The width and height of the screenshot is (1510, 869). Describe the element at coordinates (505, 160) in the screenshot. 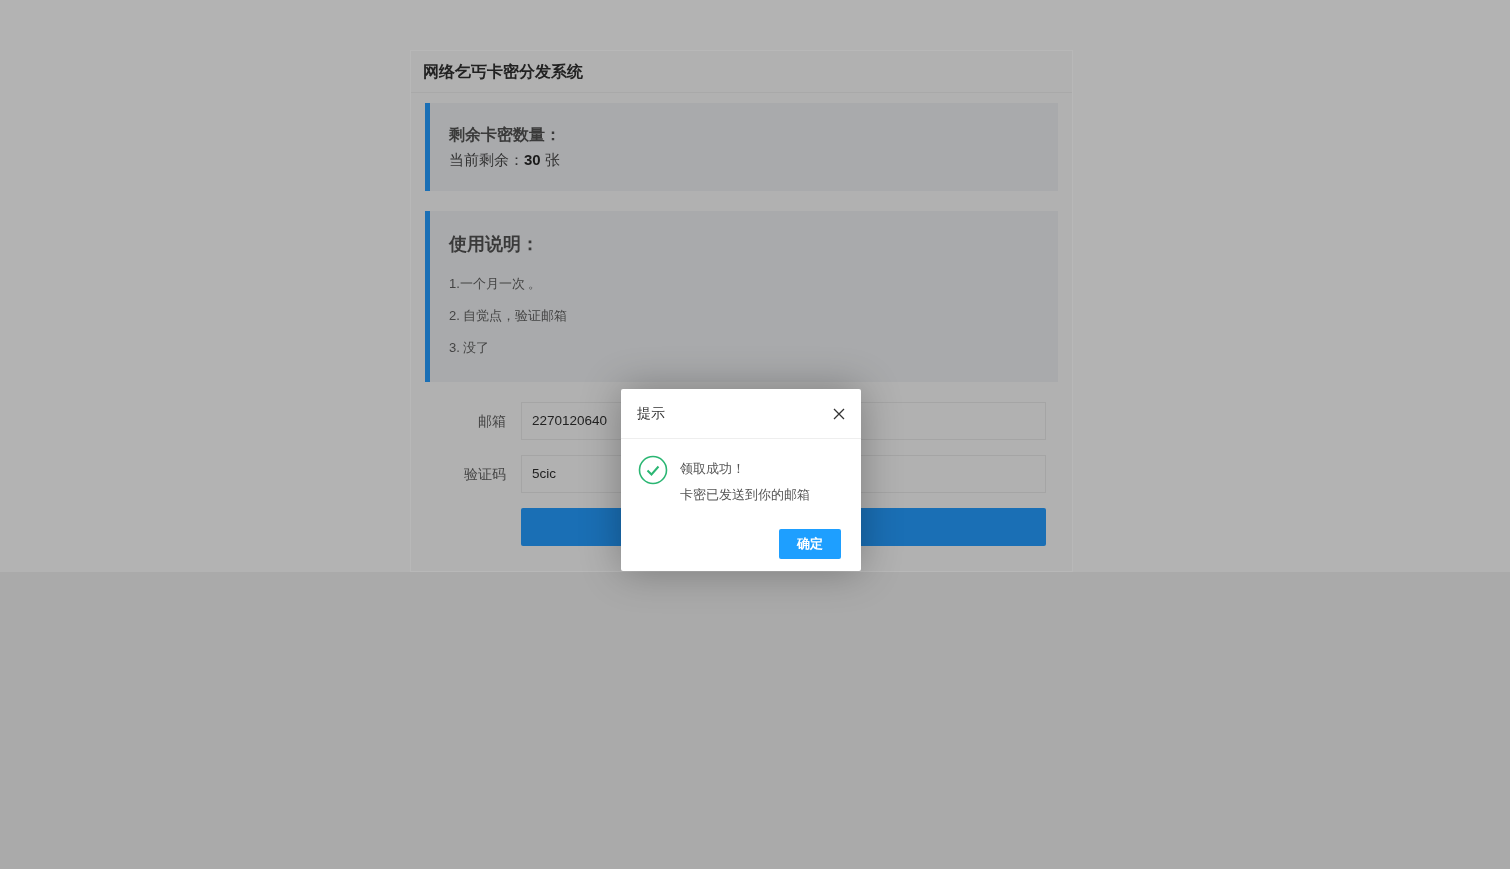

I see `stock-count: 当前剩余：30 张` at that location.